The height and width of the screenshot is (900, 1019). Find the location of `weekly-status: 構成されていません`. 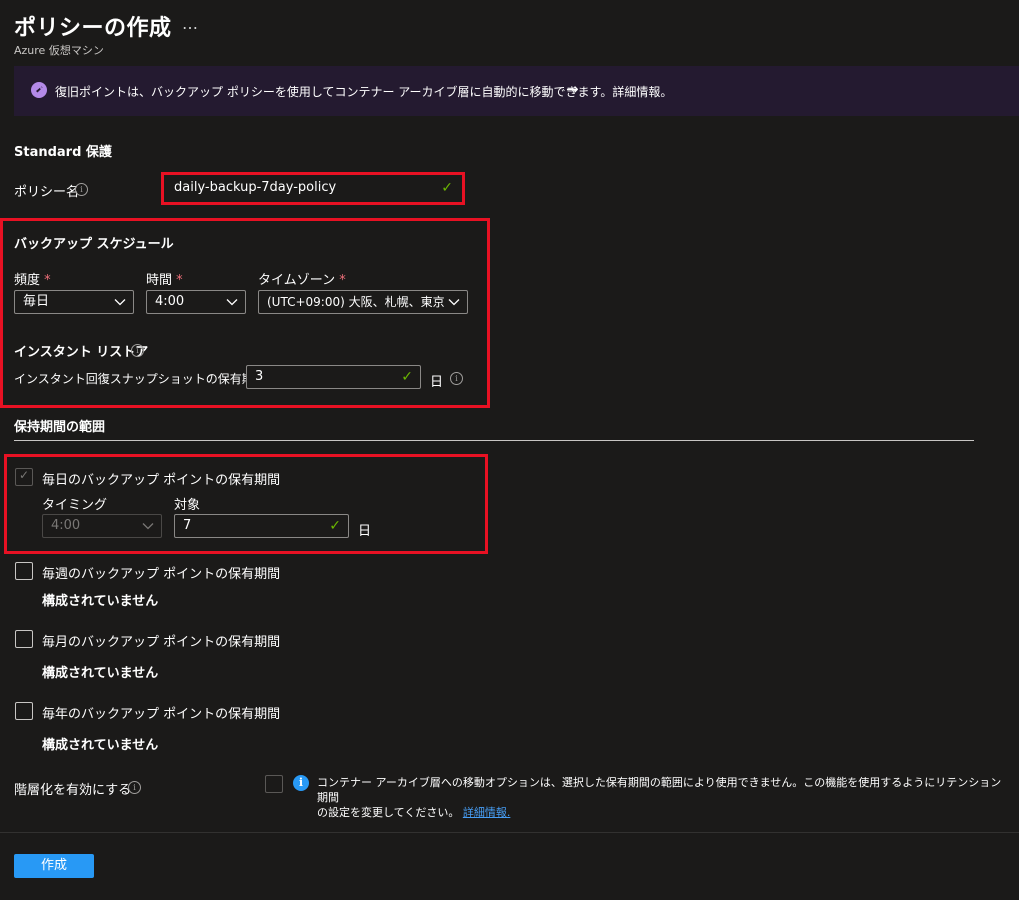

weekly-status: 構成されていません is located at coordinates (100, 601).